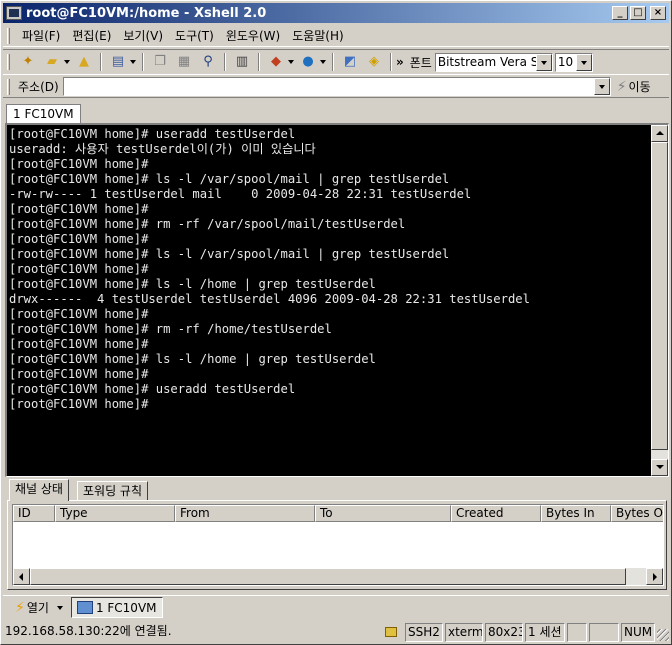  Describe the element at coordinates (143, 62) in the screenshot. I see `toolbar-separator` at that location.